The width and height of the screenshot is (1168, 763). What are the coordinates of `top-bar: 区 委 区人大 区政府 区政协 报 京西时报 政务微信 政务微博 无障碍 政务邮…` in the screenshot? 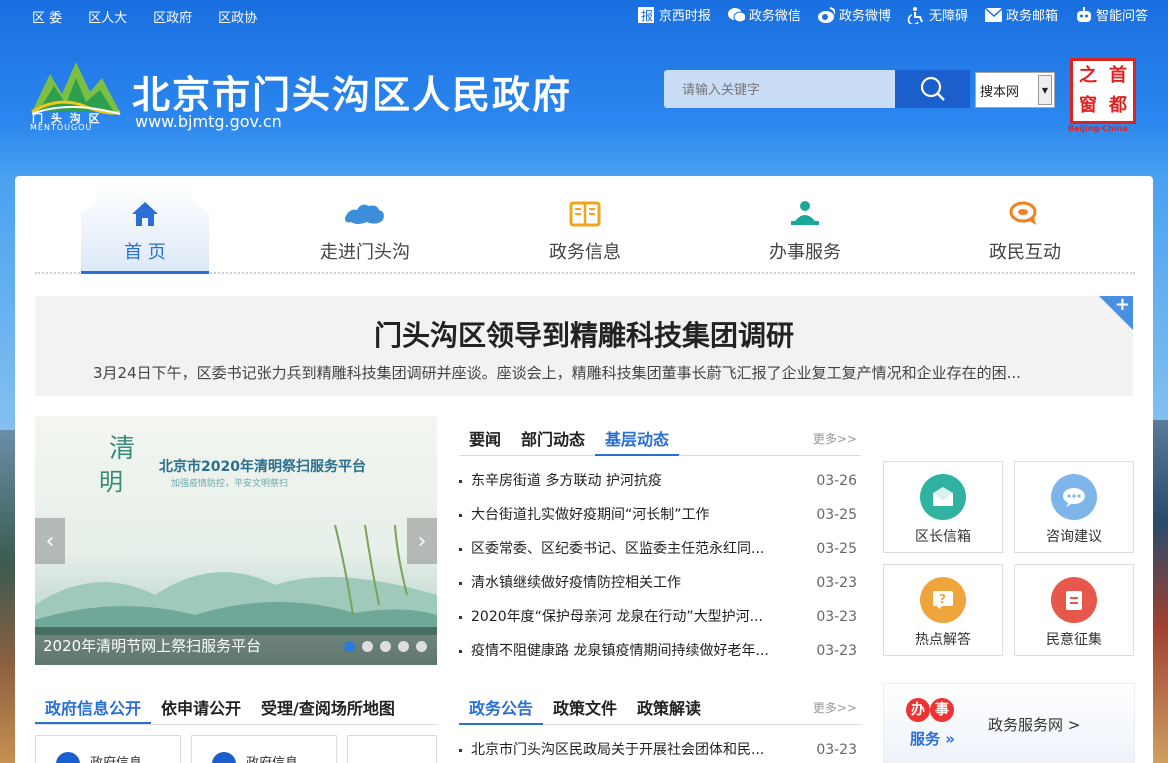 It's located at (584, 15).